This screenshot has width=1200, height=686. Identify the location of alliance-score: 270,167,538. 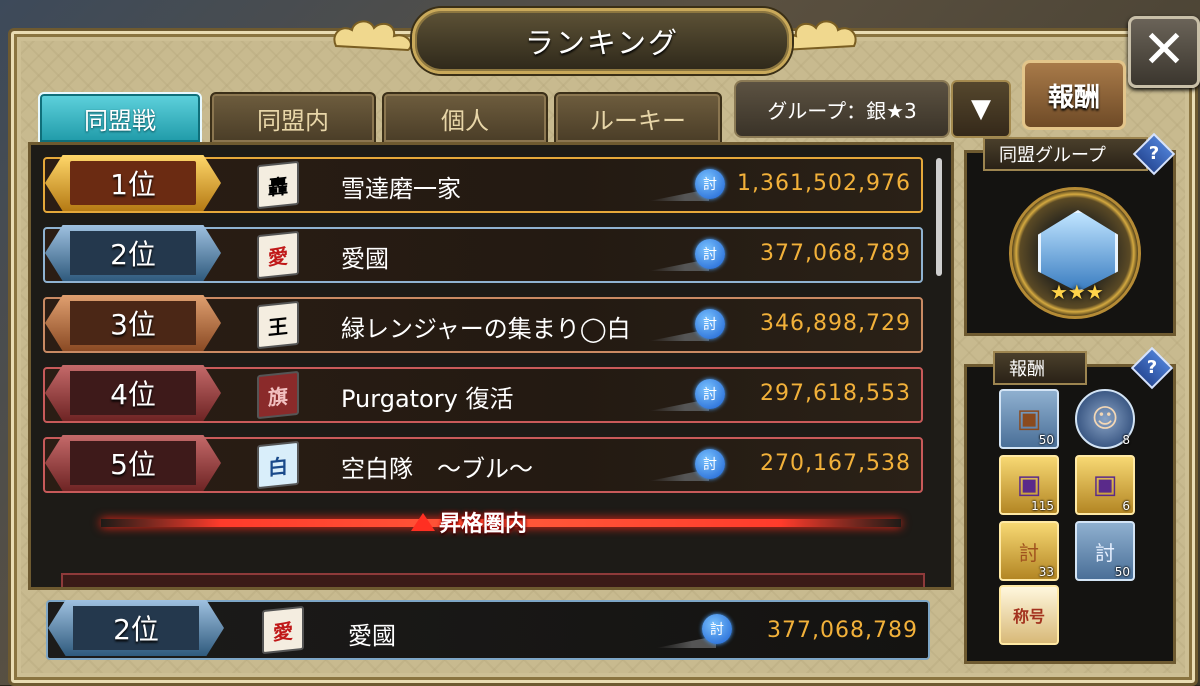
(835, 463).